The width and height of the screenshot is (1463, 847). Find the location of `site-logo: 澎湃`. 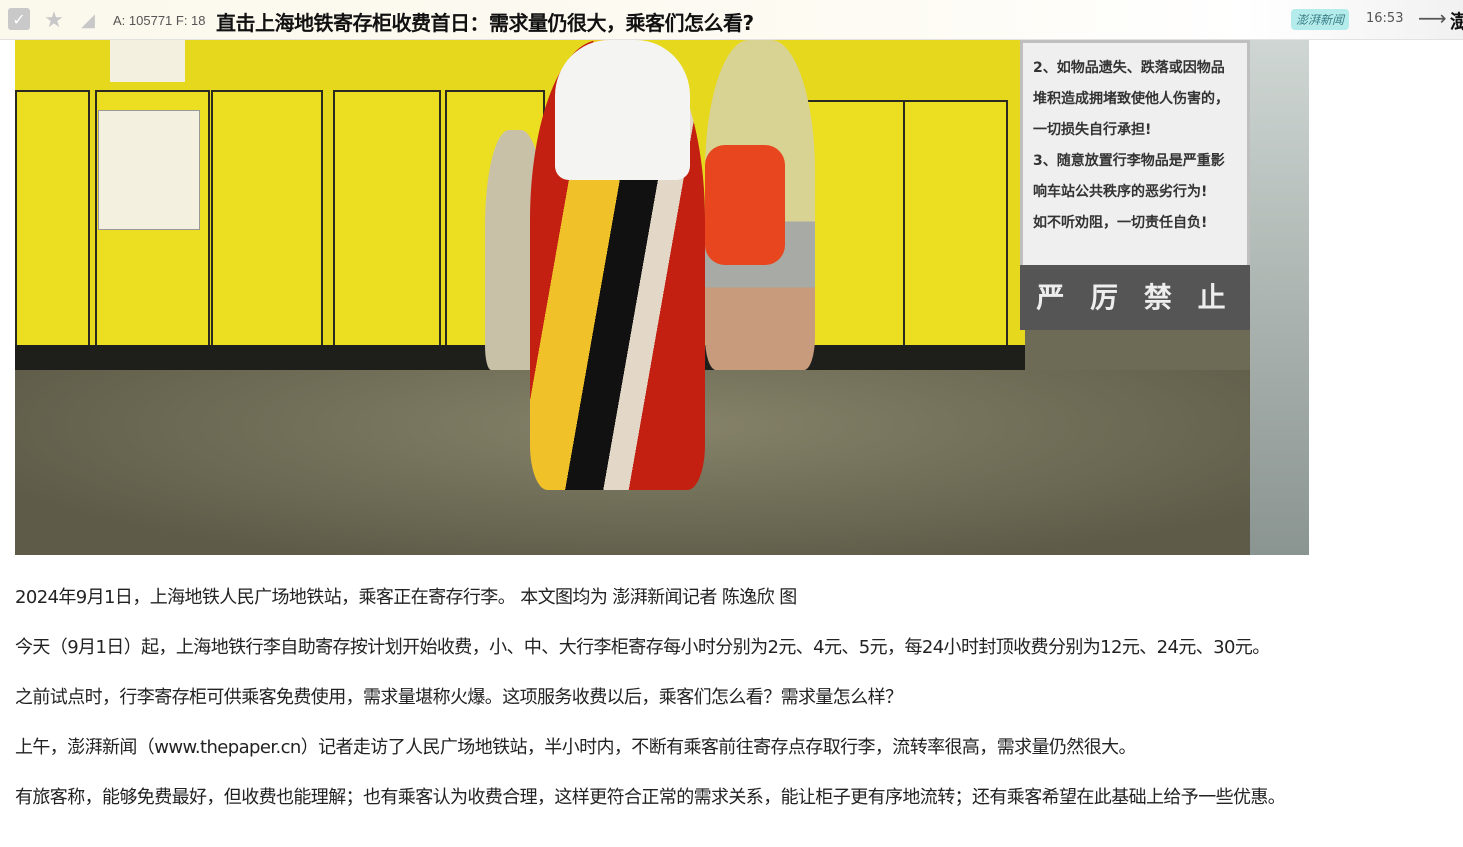

site-logo: 澎湃 is located at coordinates (1456, 22).